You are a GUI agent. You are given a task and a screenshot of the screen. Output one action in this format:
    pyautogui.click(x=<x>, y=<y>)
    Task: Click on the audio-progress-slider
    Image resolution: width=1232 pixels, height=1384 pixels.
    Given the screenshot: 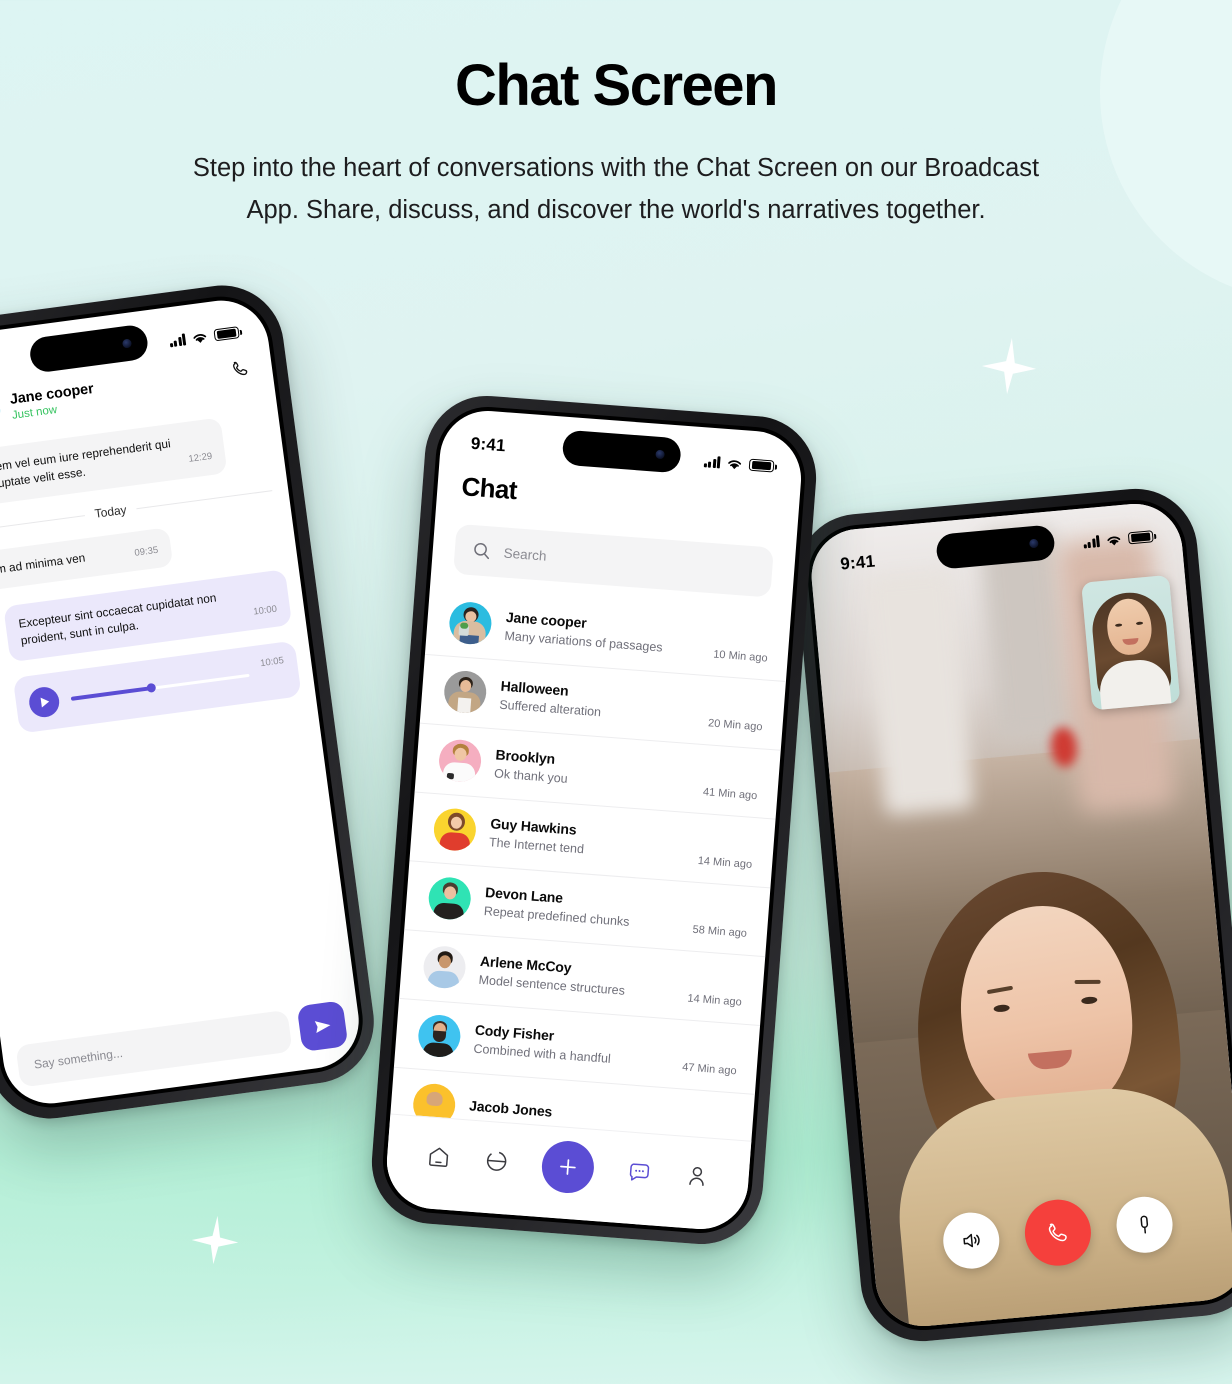 What is the action you would take?
    pyautogui.click(x=160, y=687)
    